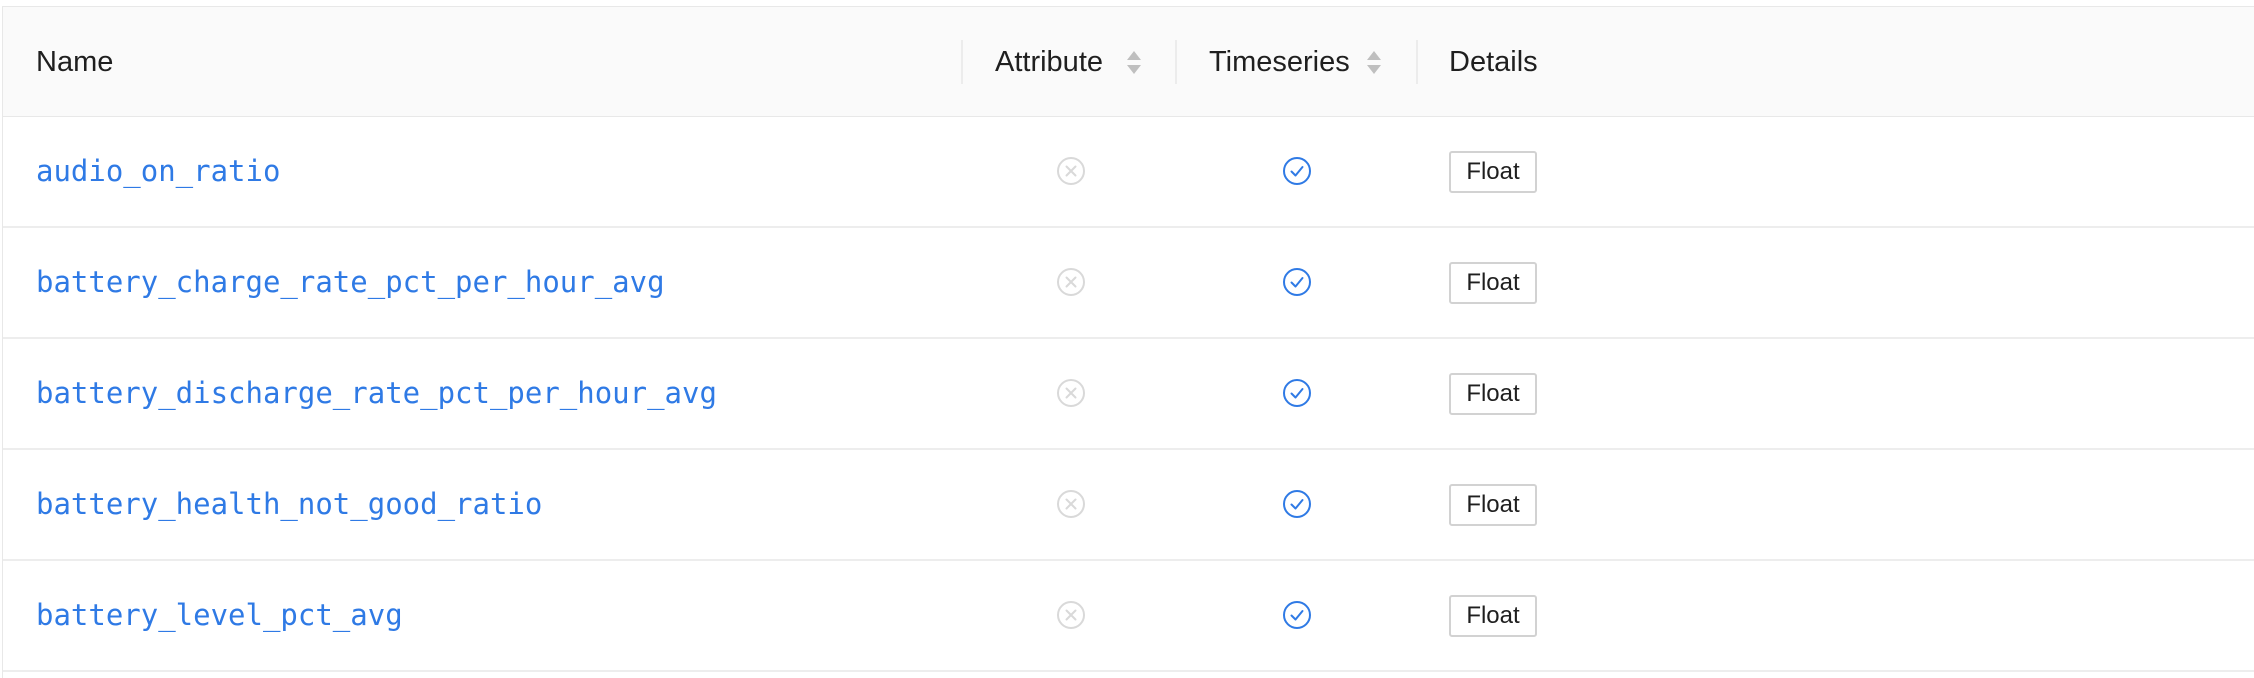 The height and width of the screenshot is (678, 2254). What do you see at coordinates (1279, 62) in the screenshot?
I see `column-header-timeseries: Timeseries` at bounding box center [1279, 62].